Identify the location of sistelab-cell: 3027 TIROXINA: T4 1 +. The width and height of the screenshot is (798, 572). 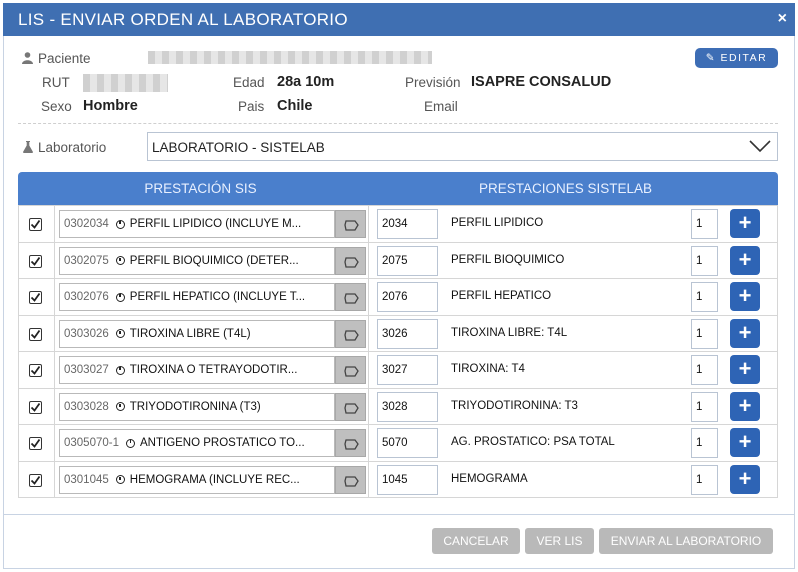
(574, 370).